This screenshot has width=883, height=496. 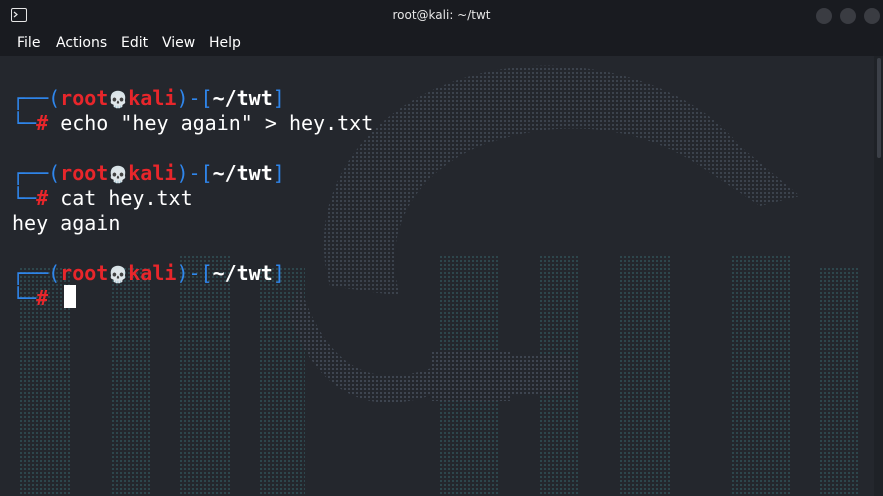 I want to click on output-line-1: hey again, so click(x=66, y=223).